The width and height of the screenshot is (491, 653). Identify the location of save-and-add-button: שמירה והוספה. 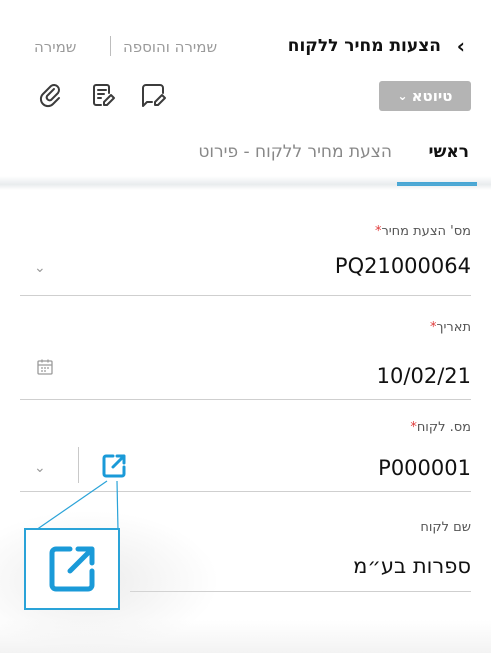
(170, 47).